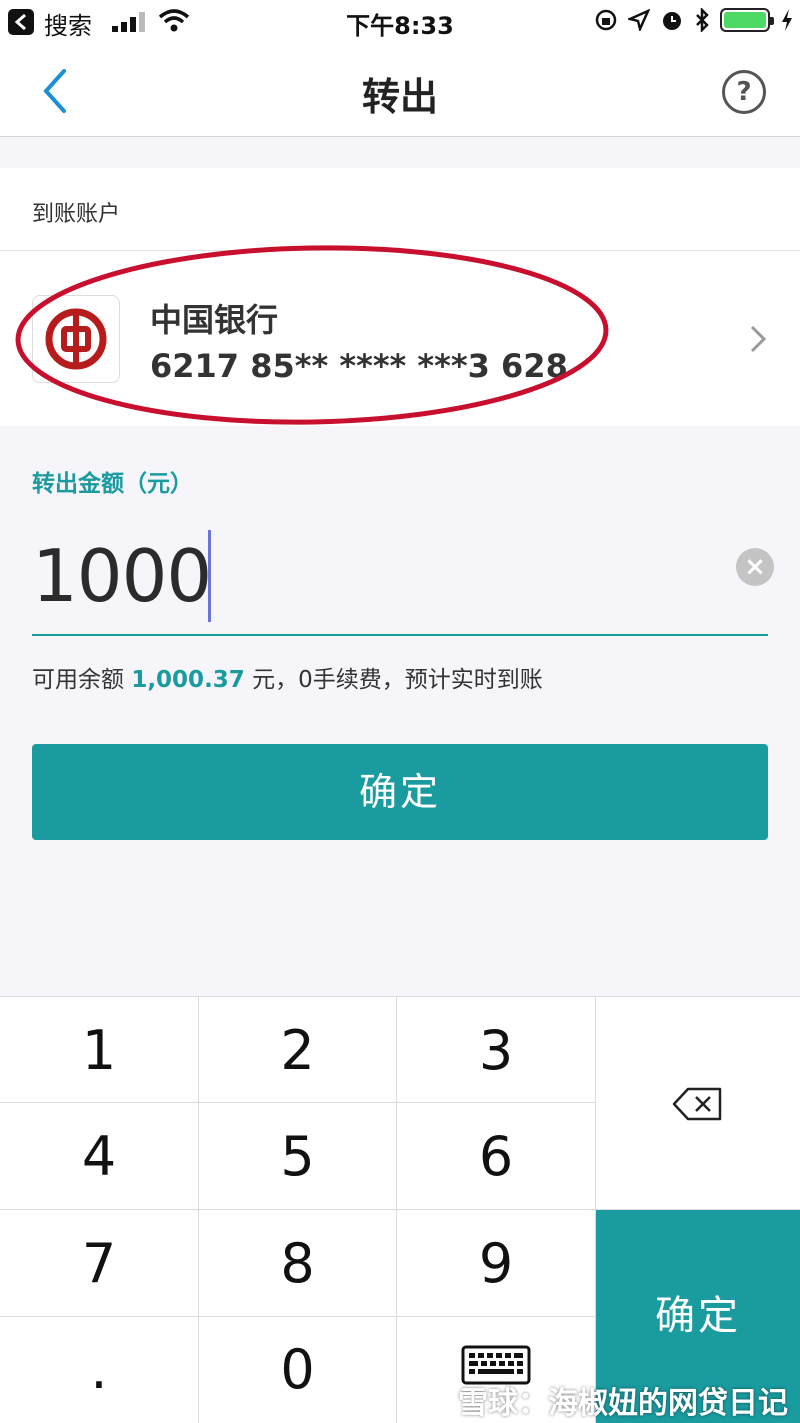 The height and width of the screenshot is (1423, 800). What do you see at coordinates (78, 680) in the screenshot?
I see `balance-prefix: 可用余额` at bounding box center [78, 680].